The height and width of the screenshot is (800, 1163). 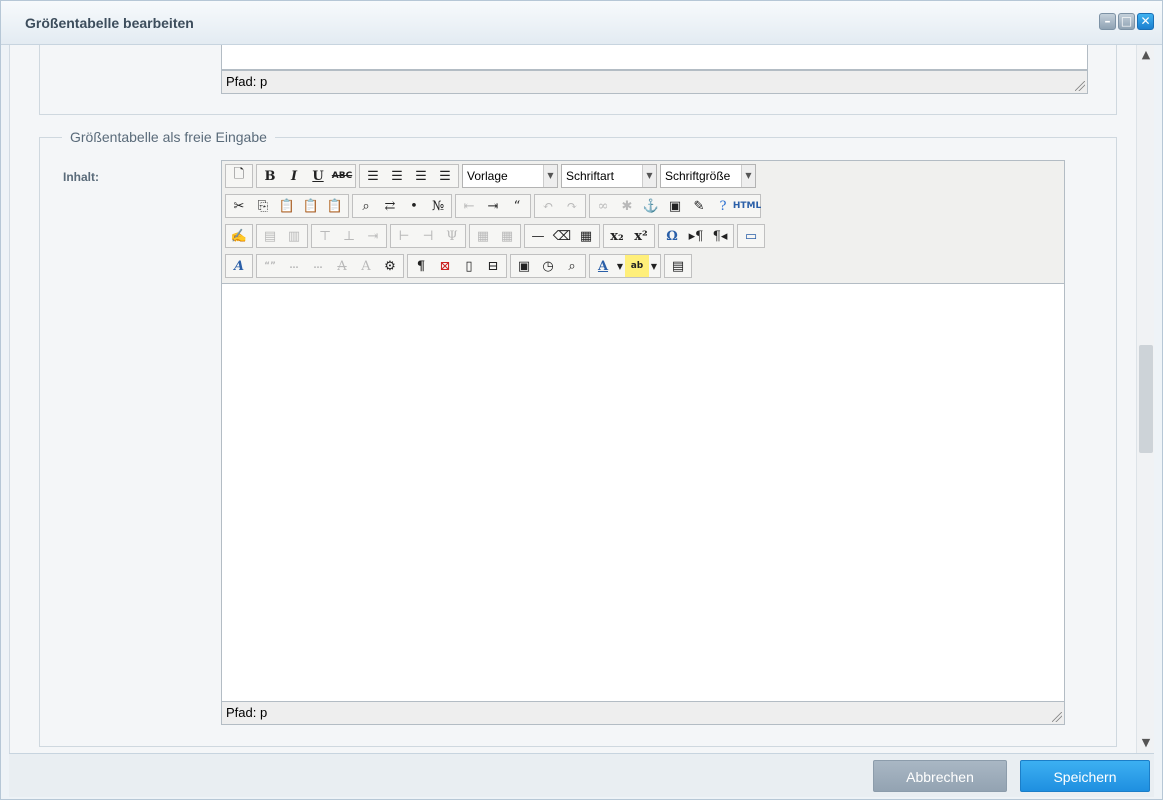 I want to click on close-button: ✕, so click(x=1145, y=21).